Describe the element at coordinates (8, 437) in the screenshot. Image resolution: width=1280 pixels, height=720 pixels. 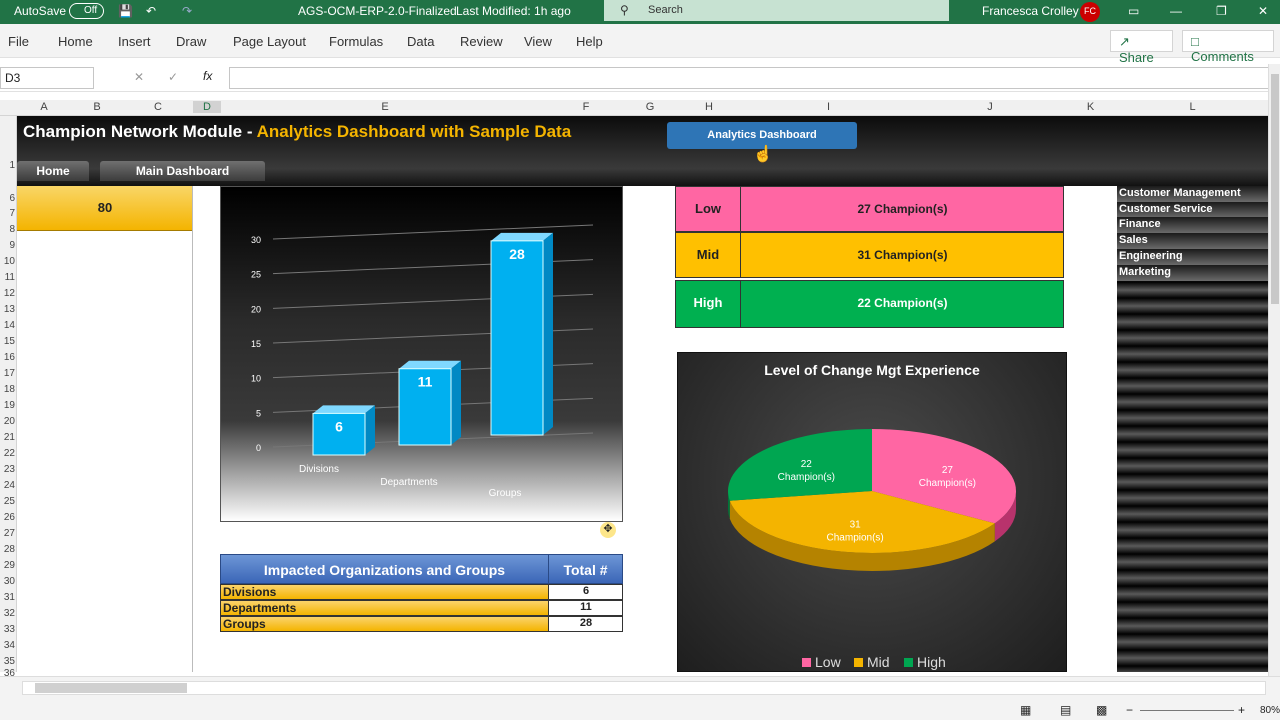
I see `row-header: 21` at that location.